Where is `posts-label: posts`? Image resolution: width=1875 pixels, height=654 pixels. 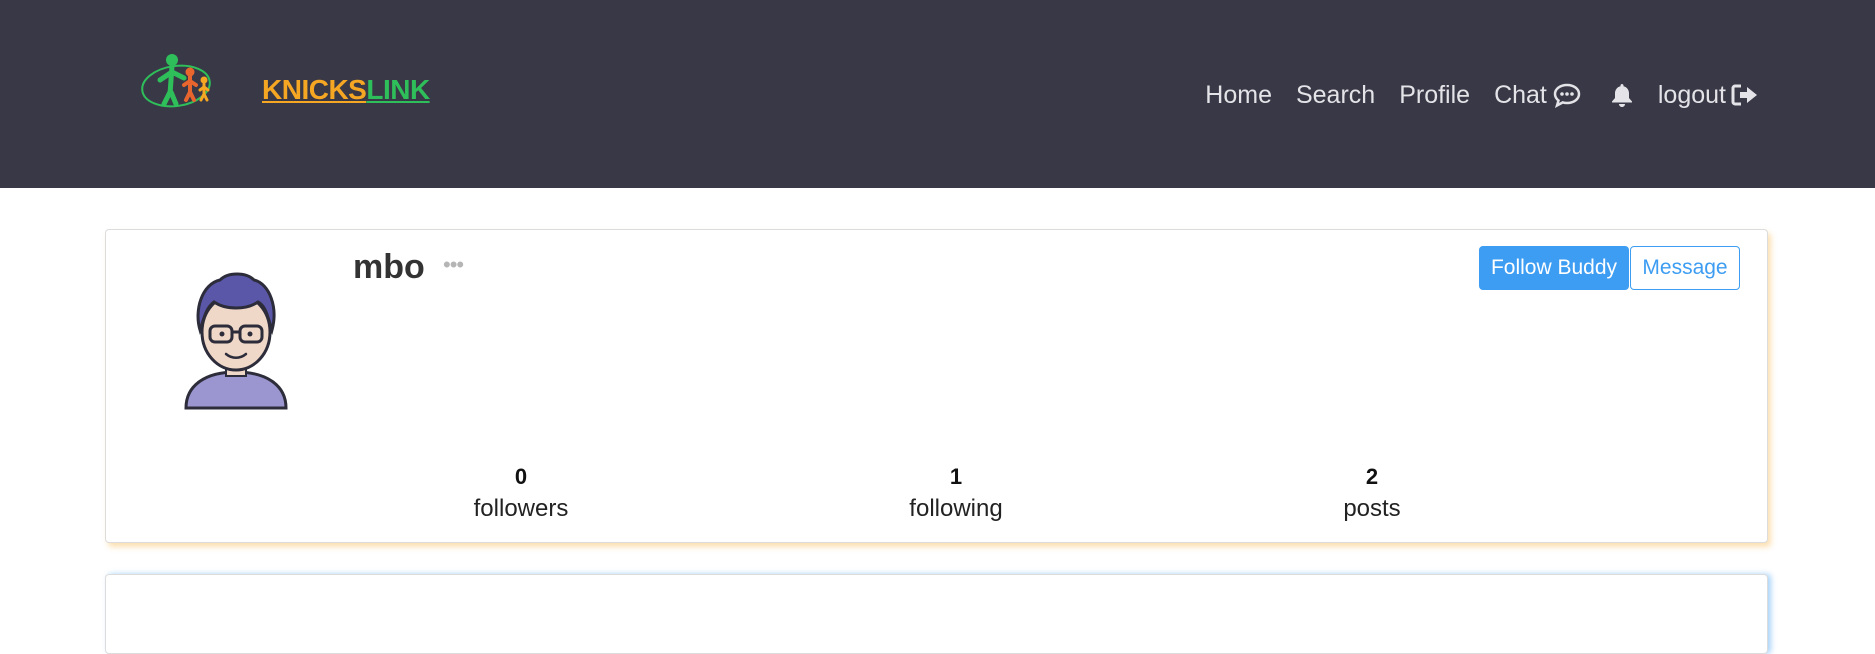 posts-label: posts is located at coordinates (1372, 508).